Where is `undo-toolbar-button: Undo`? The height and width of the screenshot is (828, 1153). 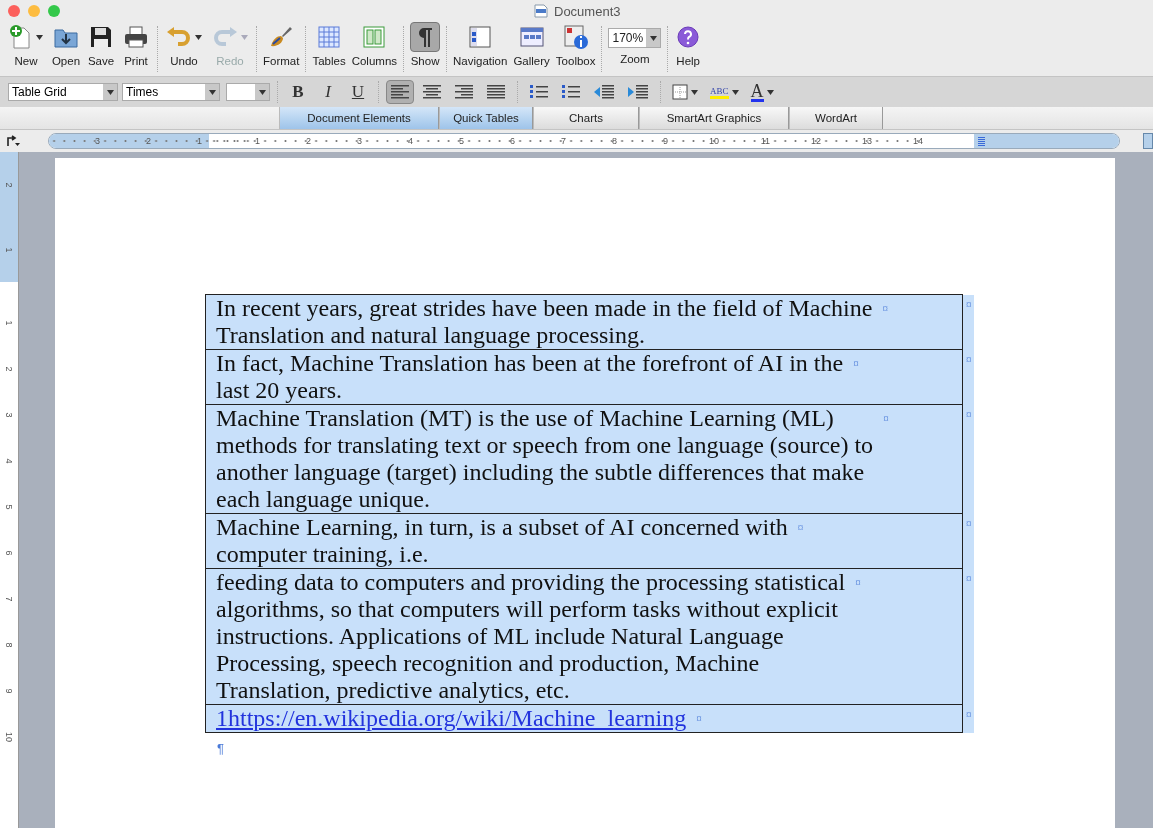 undo-toolbar-button: Undo is located at coordinates (184, 44).